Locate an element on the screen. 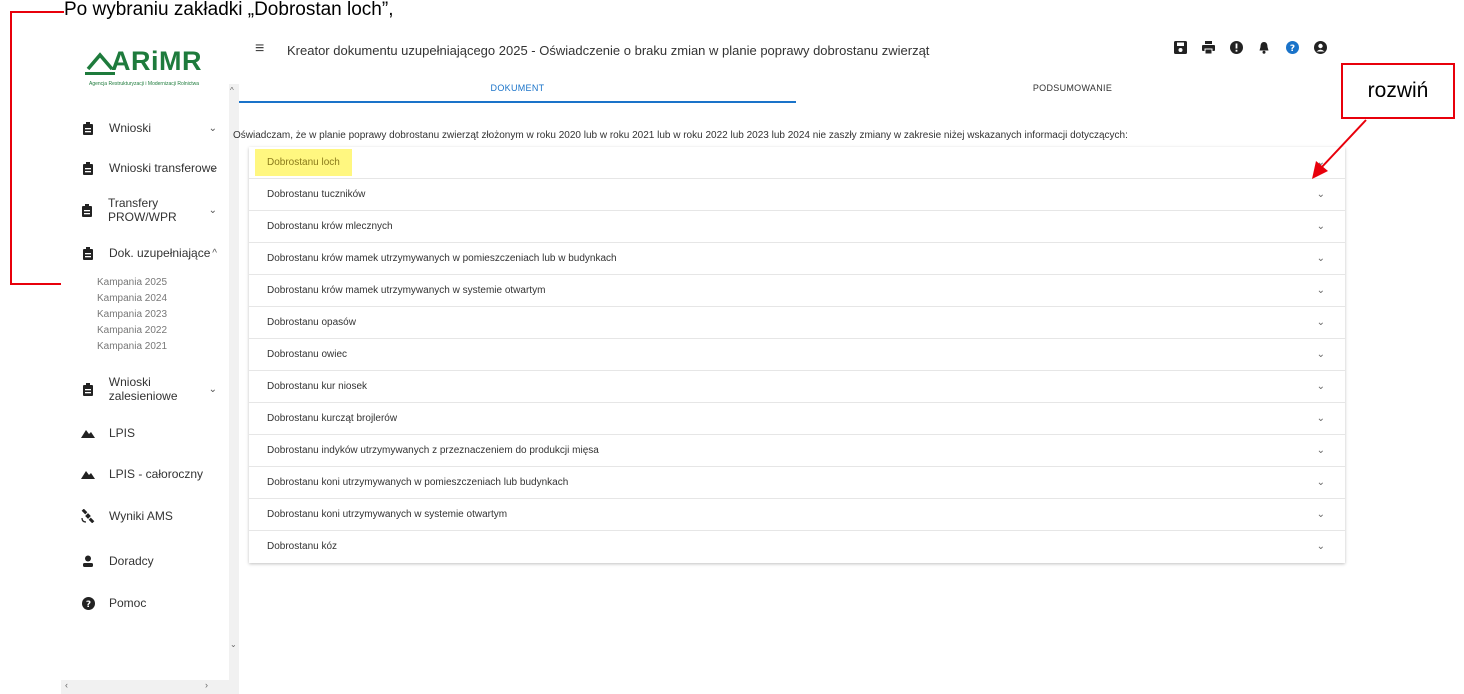 The width and height of the screenshot is (1464, 694). accordion-item: Dobrostanu krów mlecznych ⌄ is located at coordinates (797, 227).